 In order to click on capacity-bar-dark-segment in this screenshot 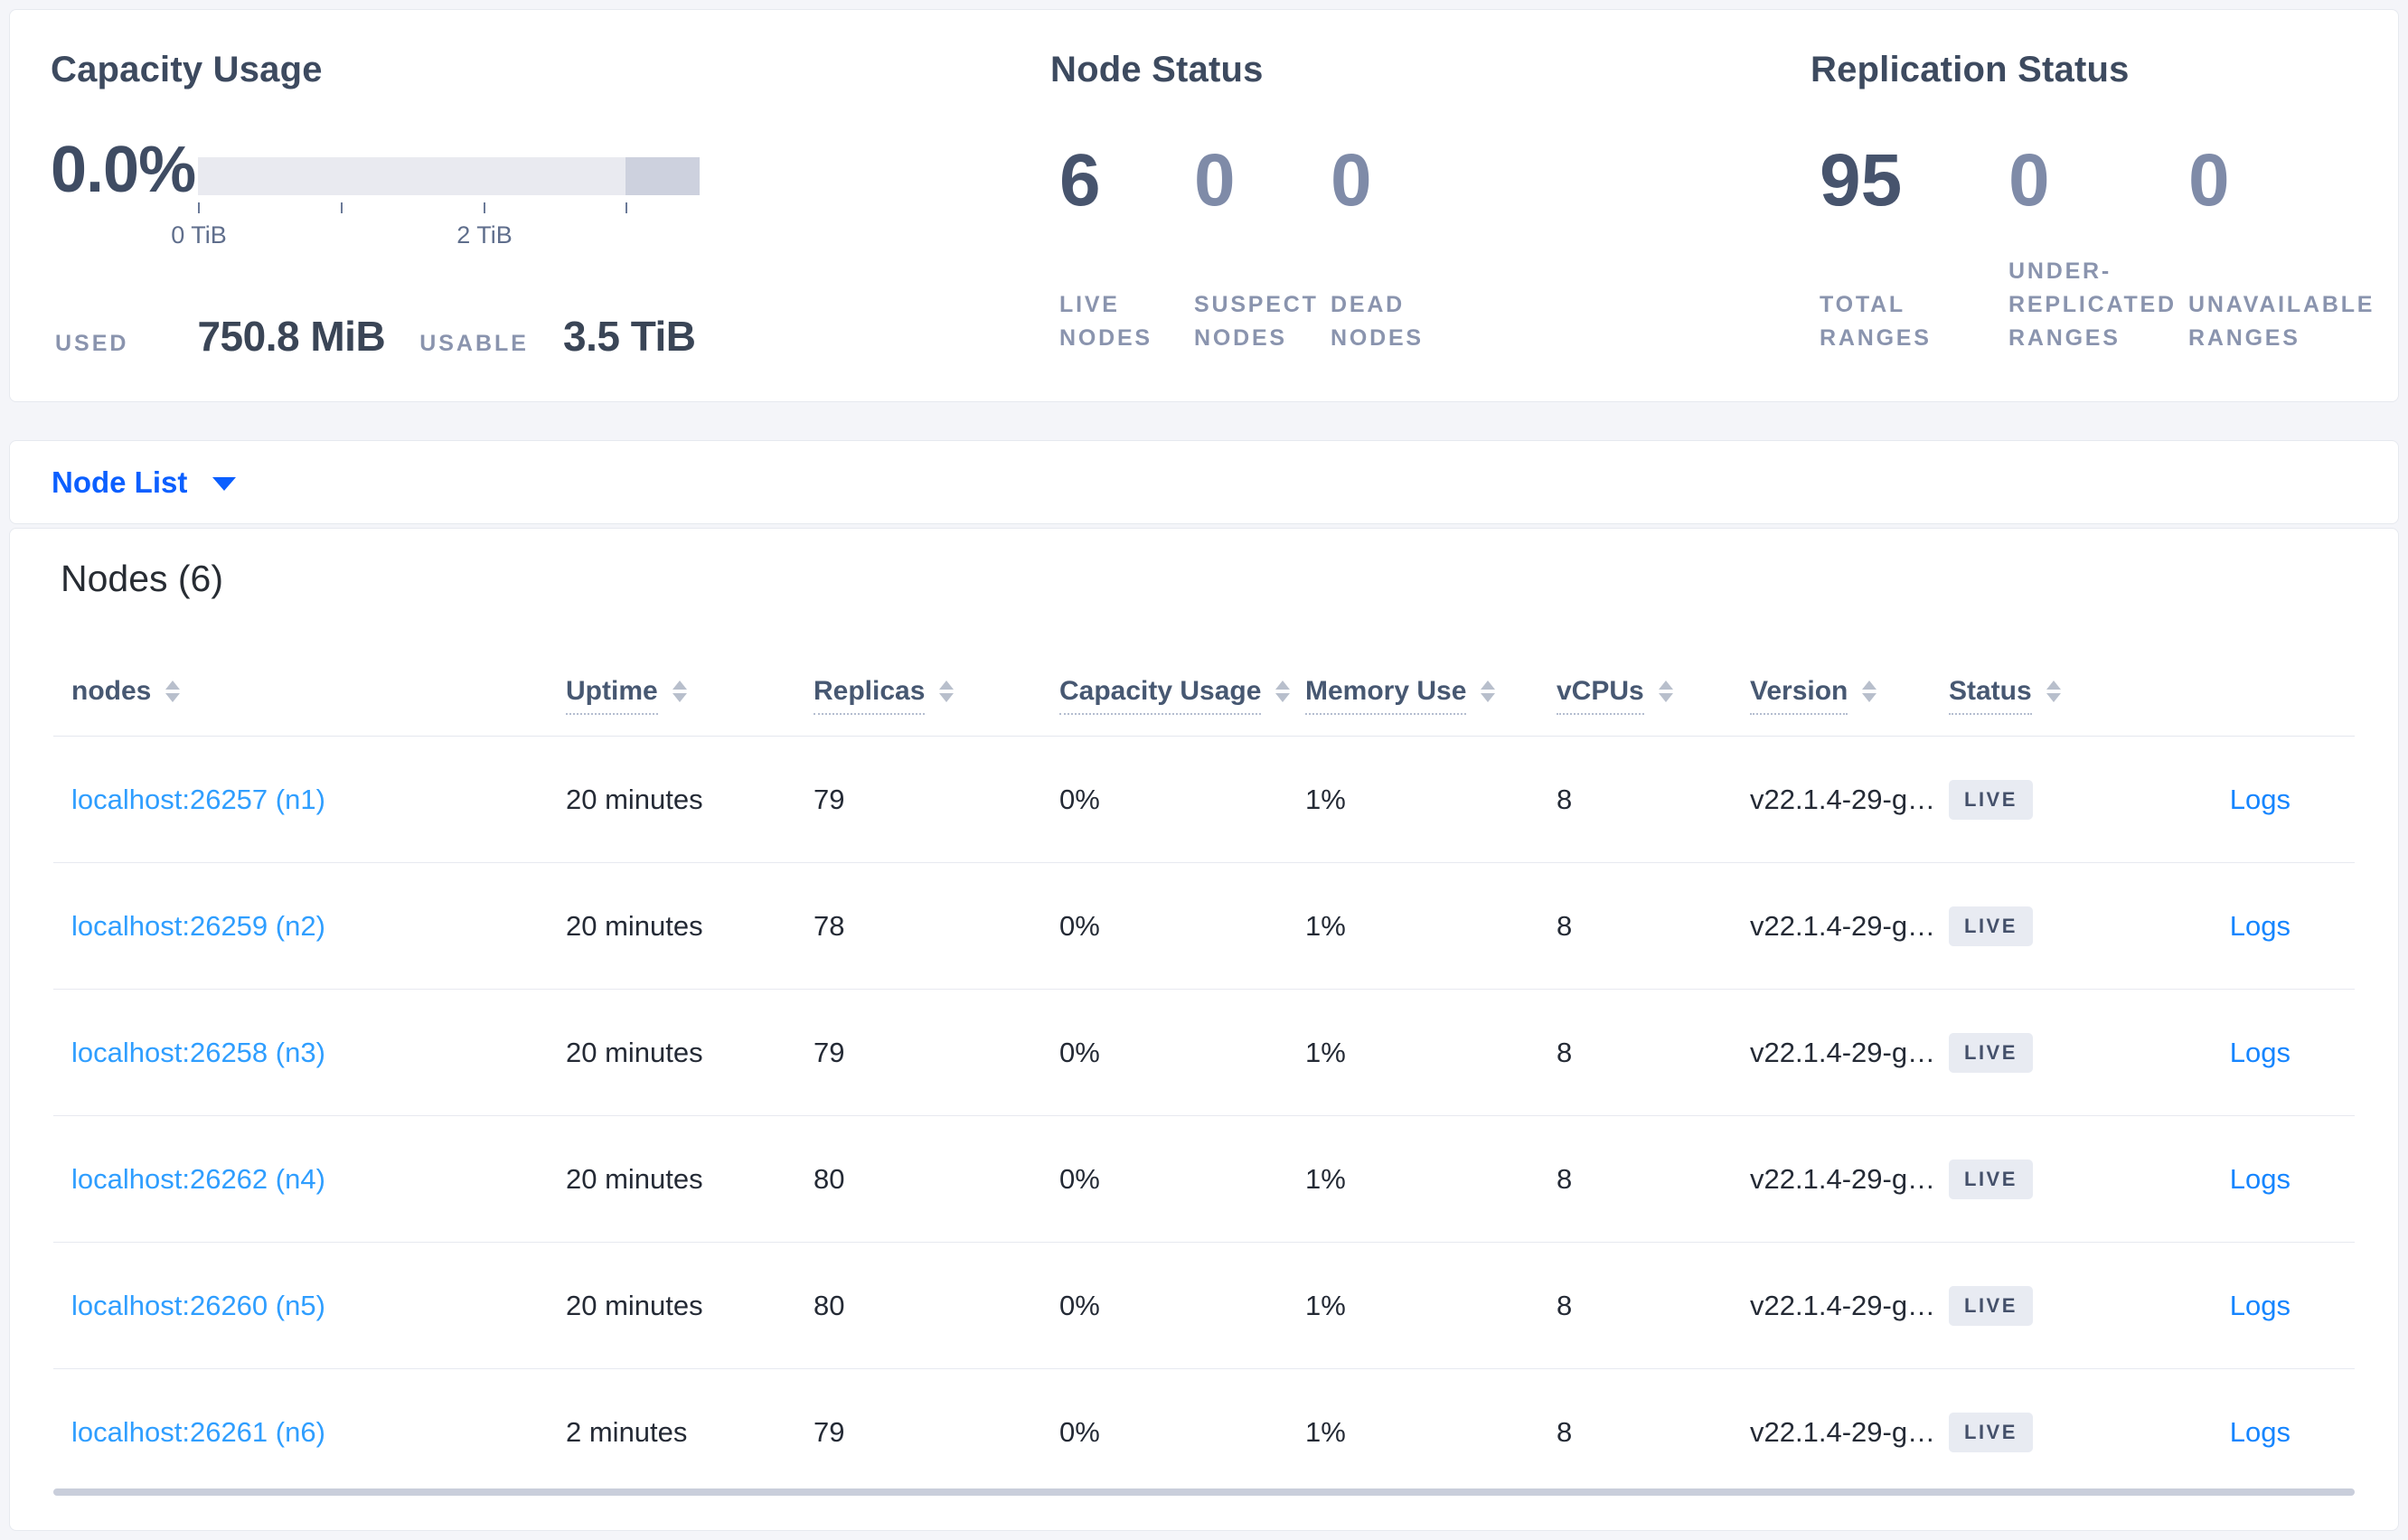, I will do `click(663, 176)`.